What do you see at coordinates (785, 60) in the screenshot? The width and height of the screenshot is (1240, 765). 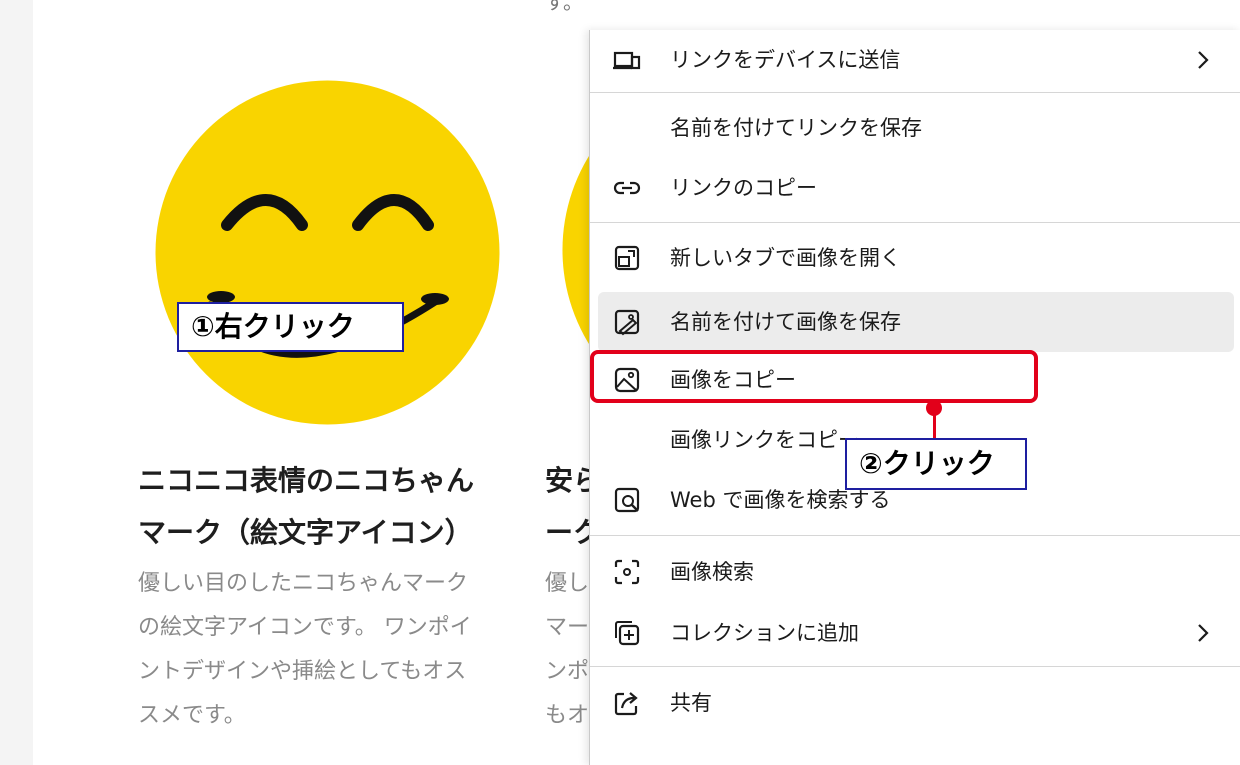 I see `menu-item-label: リンクをデバイスに送信` at bounding box center [785, 60].